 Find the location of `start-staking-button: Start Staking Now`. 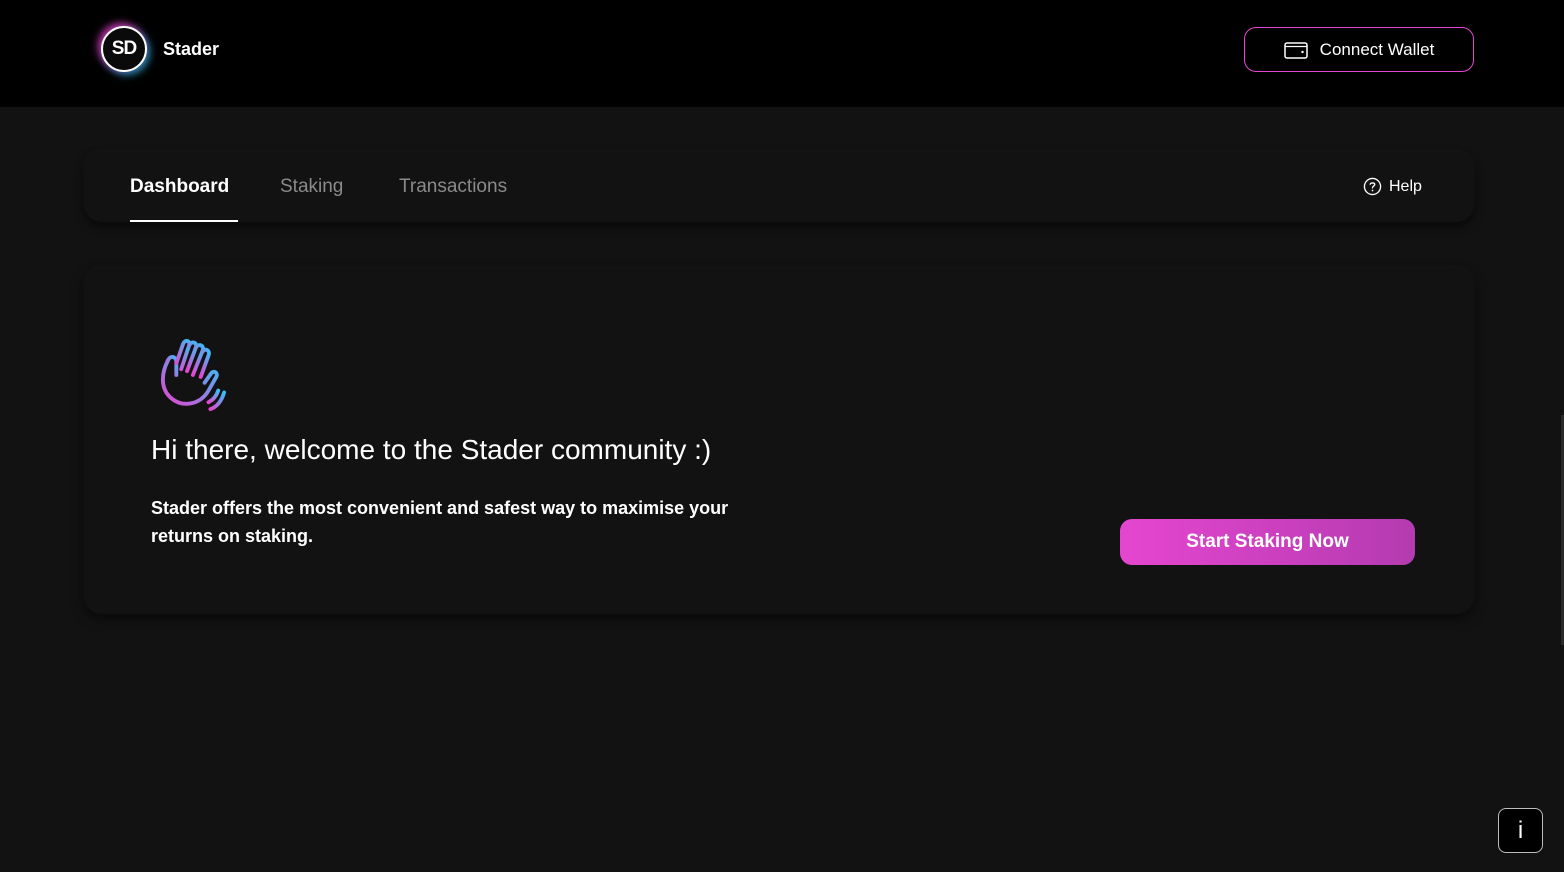

start-staking-button: Start Staking Now is located at coordinates (1267, 542).